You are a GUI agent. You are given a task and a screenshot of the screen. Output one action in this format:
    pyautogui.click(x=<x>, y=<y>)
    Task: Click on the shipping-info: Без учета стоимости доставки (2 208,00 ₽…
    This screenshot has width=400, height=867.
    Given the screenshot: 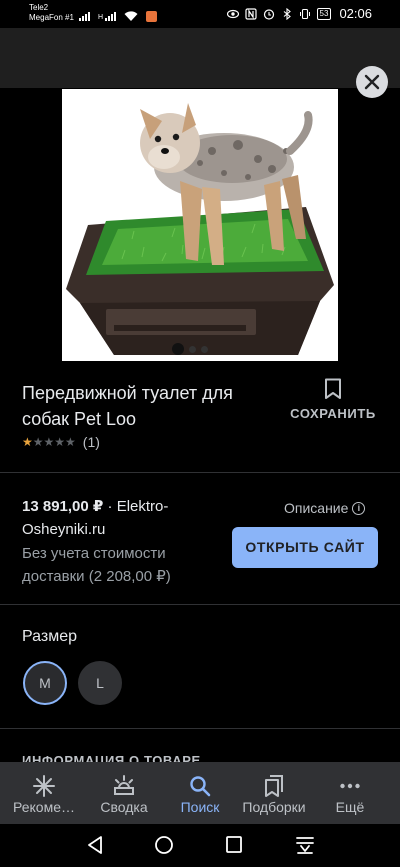 What is the action you would take?
    pyautogui.click(x=96, y=565)
    